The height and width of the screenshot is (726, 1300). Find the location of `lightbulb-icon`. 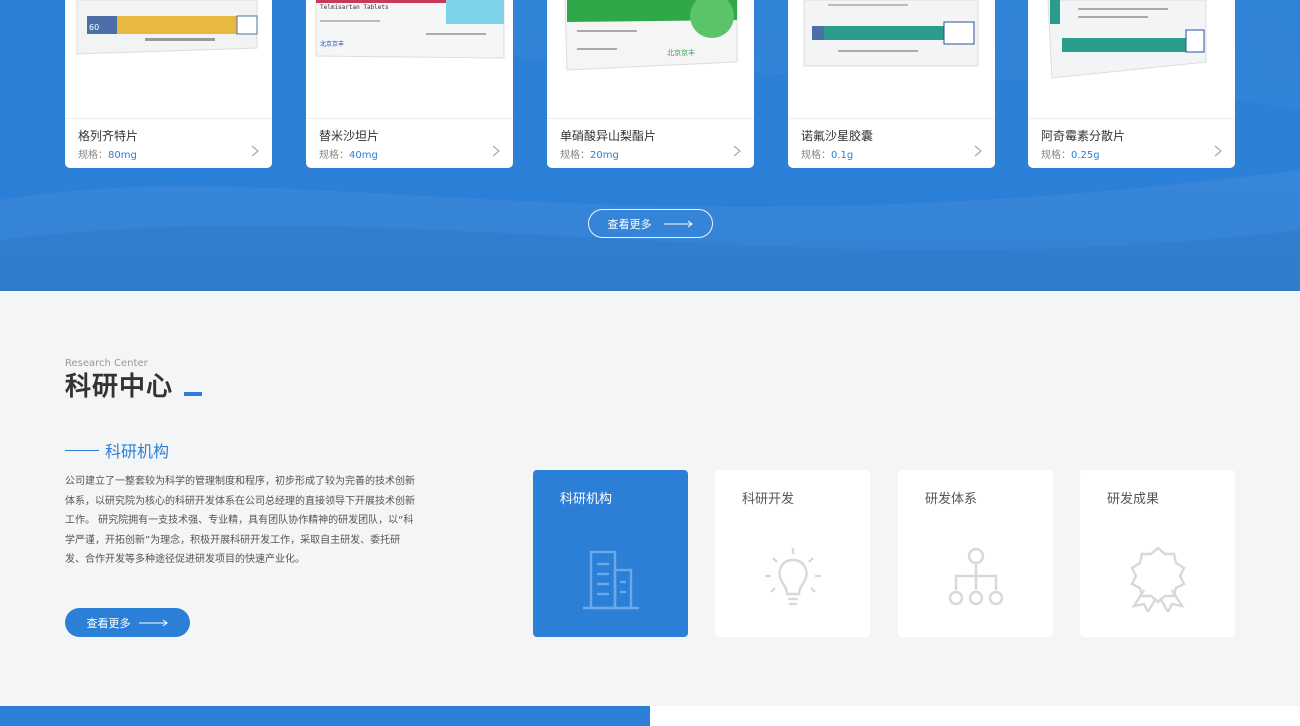

lightbulb-icon is located at coordinates (792, 577).